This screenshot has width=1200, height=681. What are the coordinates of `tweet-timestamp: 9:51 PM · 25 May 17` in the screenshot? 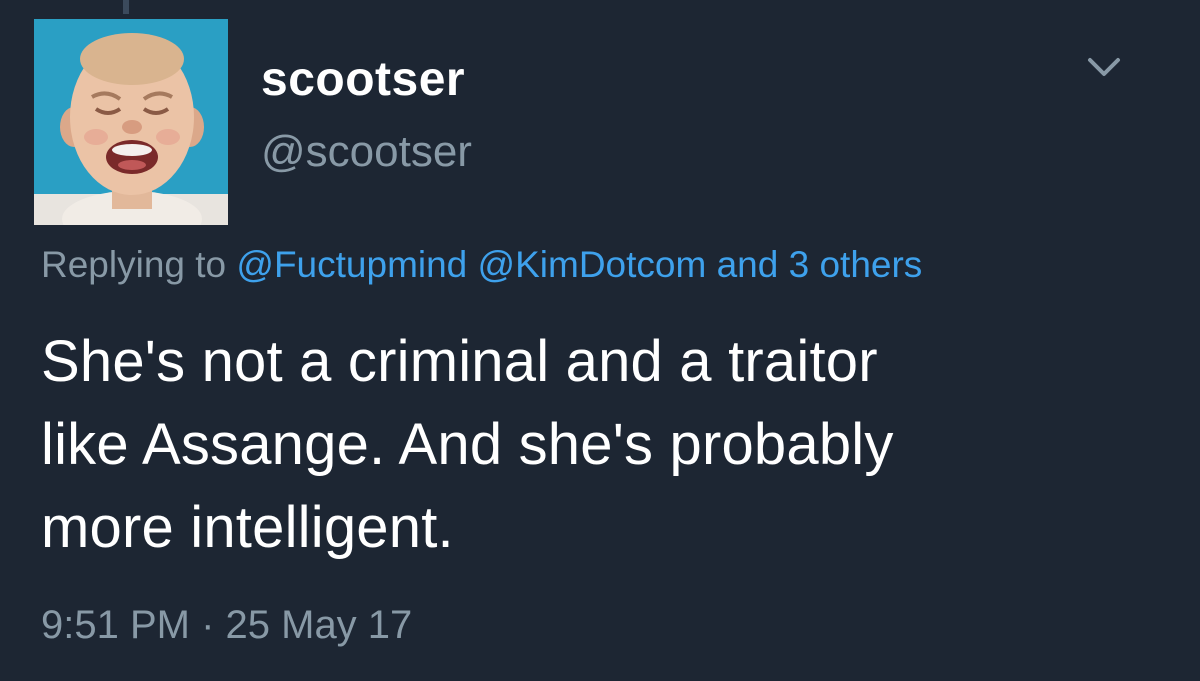 It's located at (226, 625).